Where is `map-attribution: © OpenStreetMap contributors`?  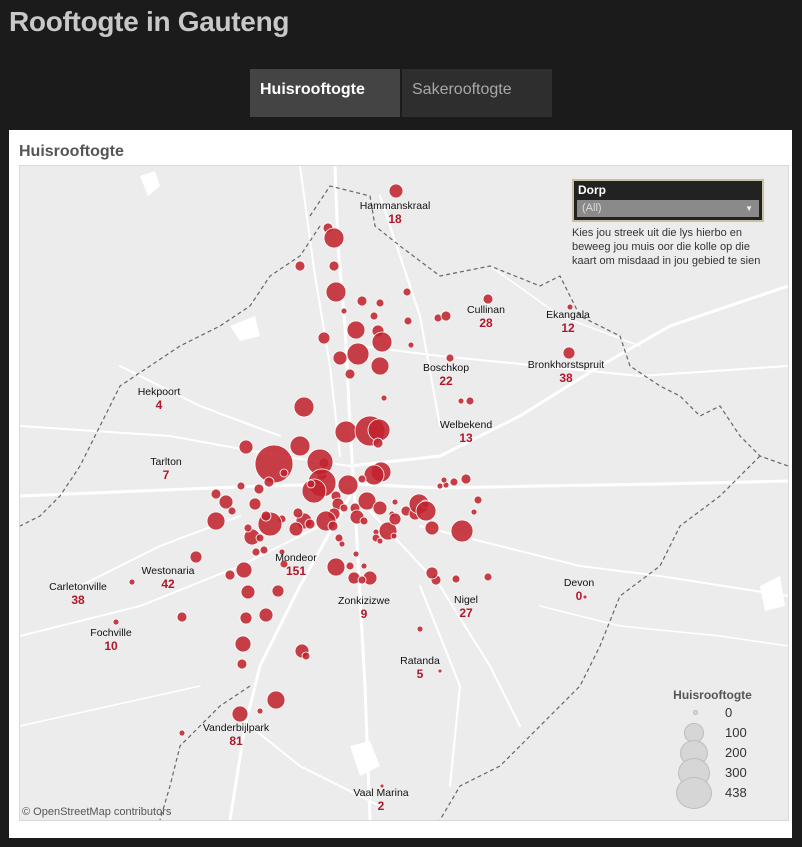 map-attribution: © OpenStreetMap contributors is located at coordinates (96, 812).